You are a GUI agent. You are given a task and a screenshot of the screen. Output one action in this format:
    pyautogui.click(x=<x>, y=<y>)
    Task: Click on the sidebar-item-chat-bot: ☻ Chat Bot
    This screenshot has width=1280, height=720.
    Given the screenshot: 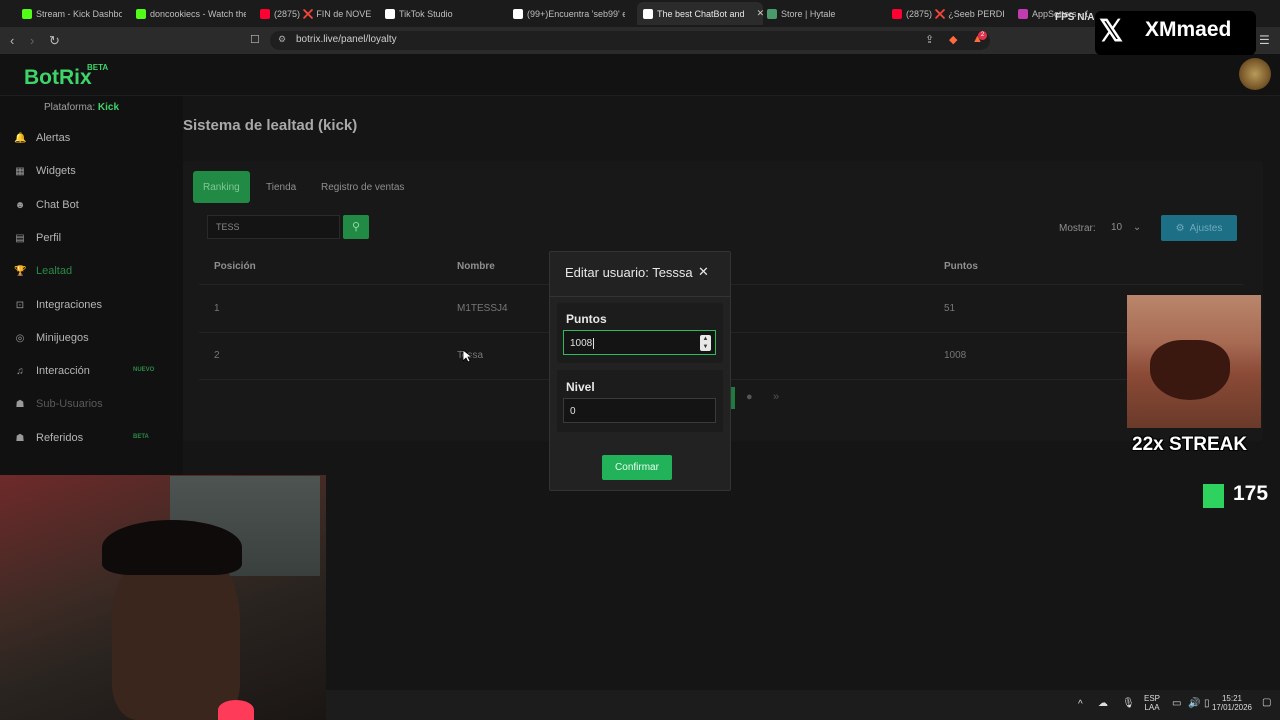 What is the action you would take?
    pyautogui.click(x=46, y=205)
    